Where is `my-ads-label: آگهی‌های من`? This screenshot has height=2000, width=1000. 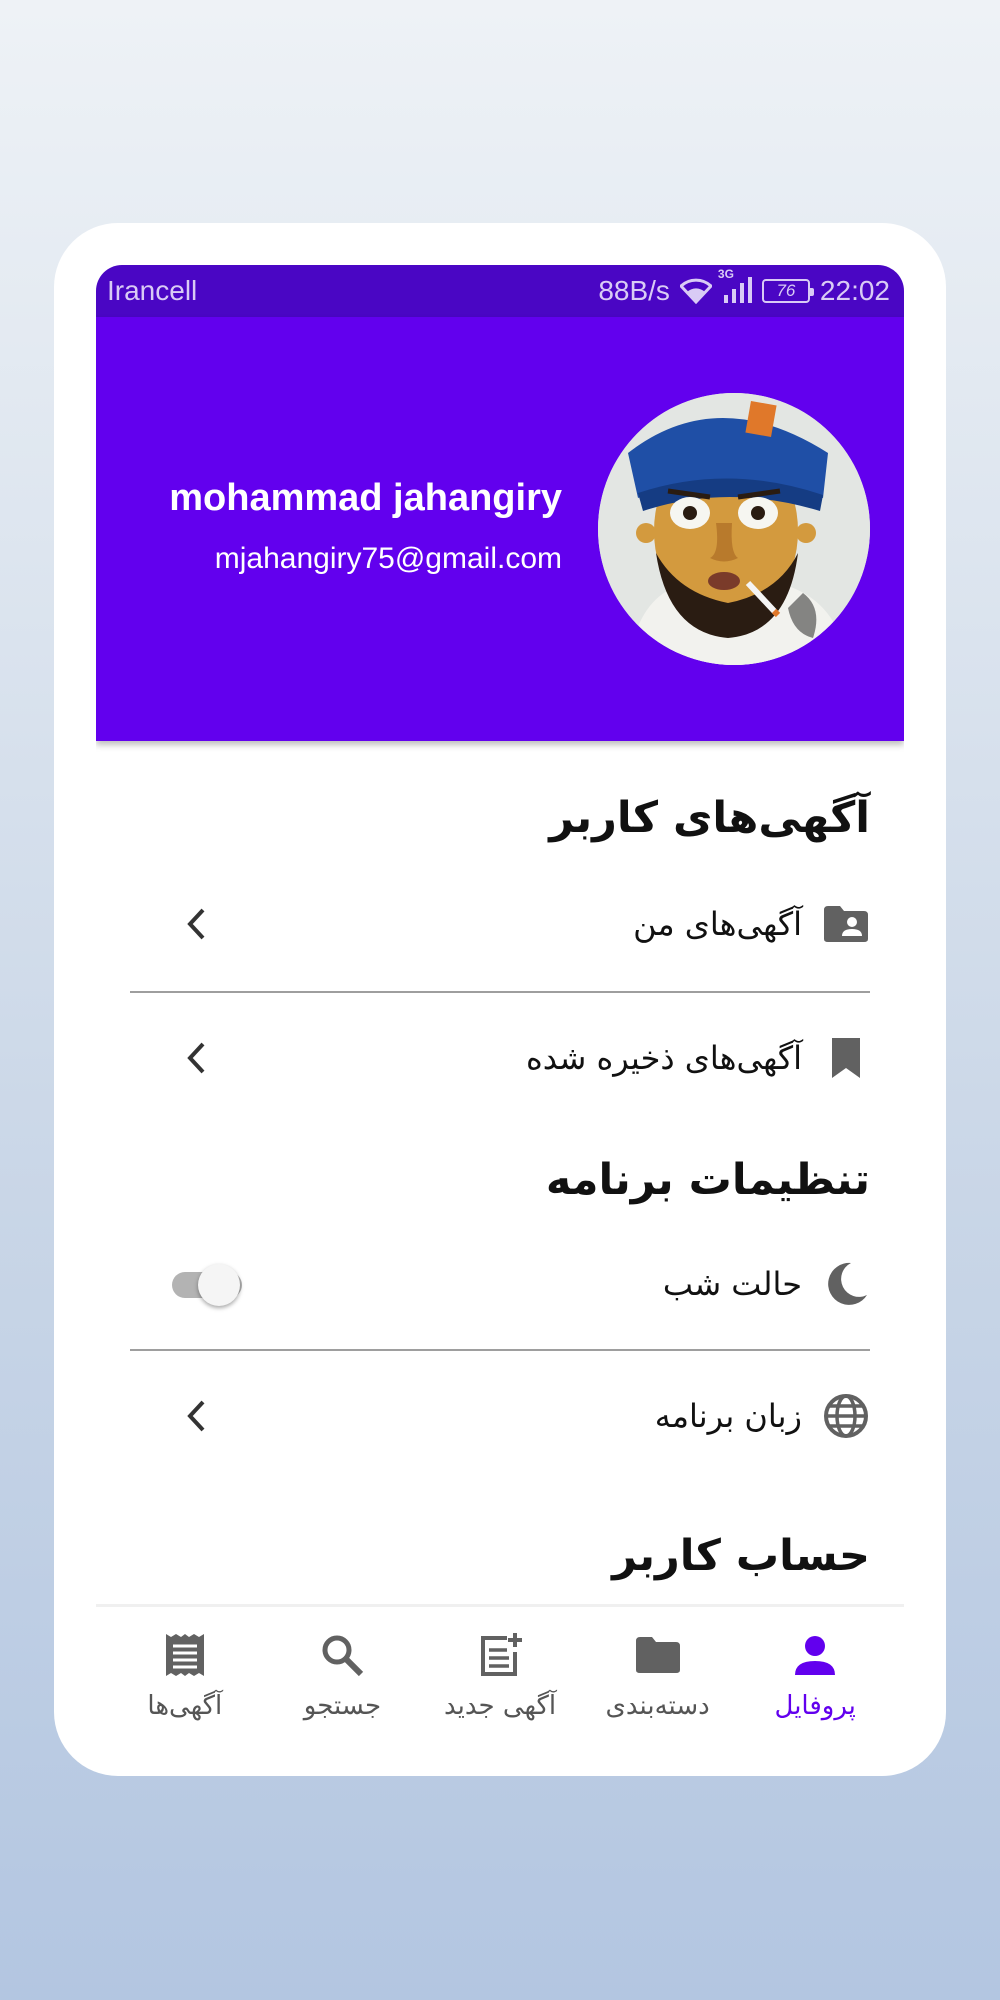
my-ads-label: آگهی‌های من is located at coordinates (717, 924).